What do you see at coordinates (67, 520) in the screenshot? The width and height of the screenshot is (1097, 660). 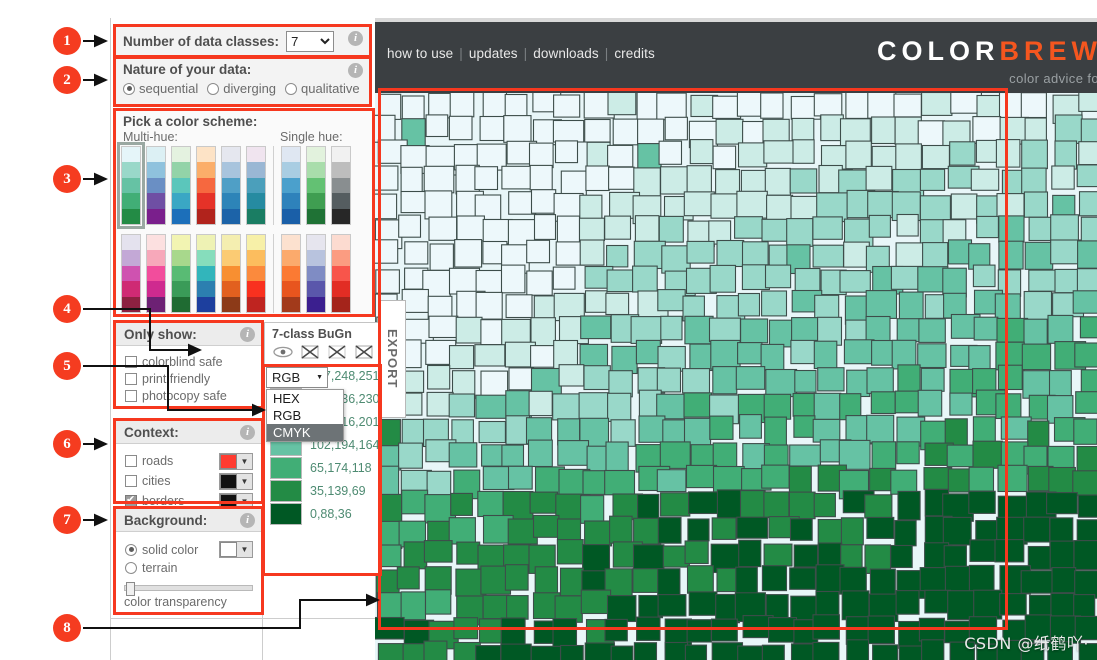 I see `callout-badge-7: 7` at bounding box center [67, 520].